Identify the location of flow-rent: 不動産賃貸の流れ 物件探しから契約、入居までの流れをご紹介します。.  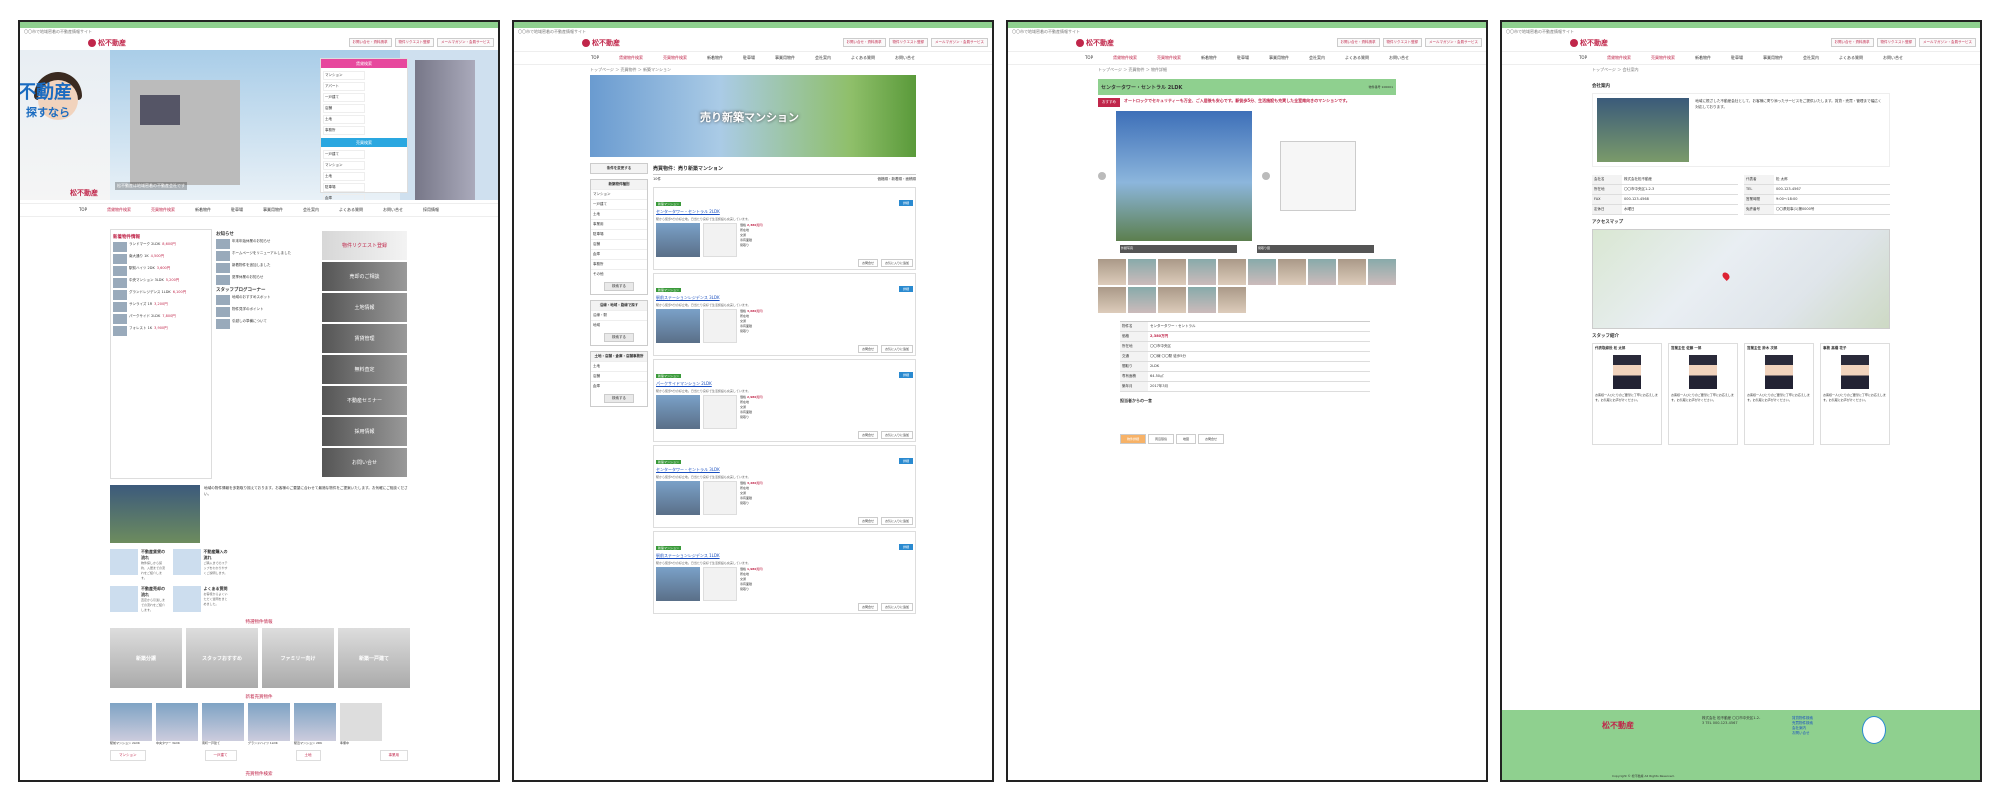
(139, 565).